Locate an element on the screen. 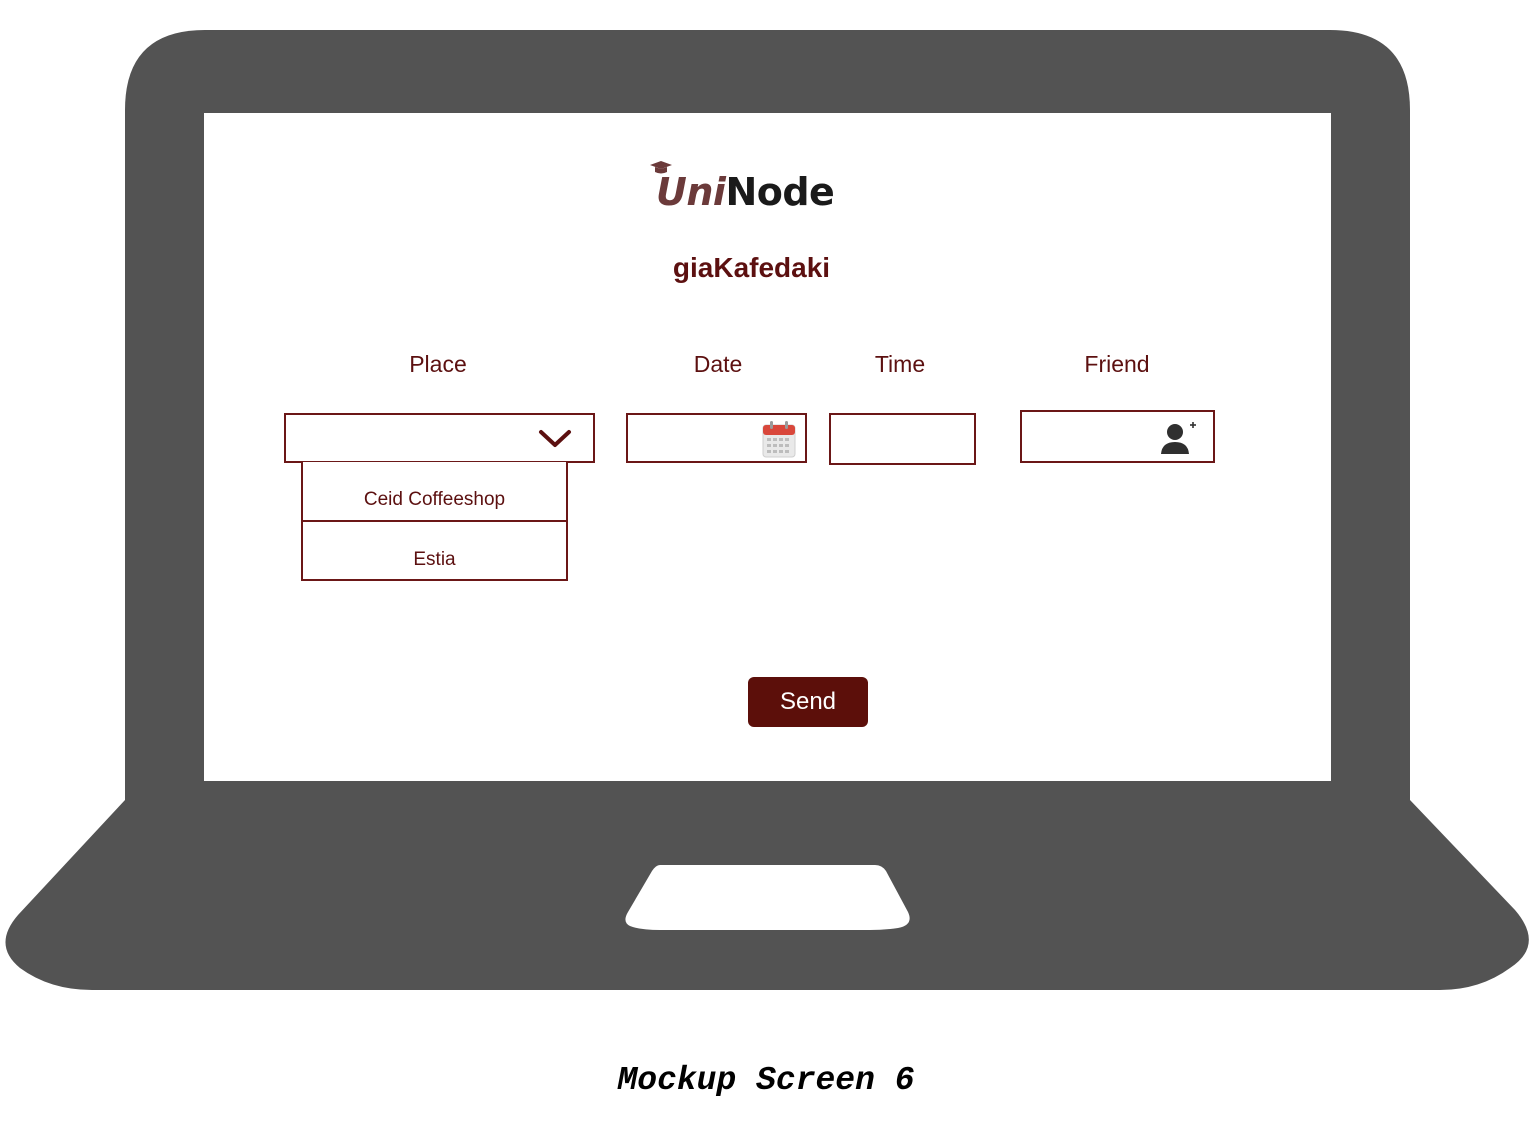 Image resolution: width=1532 pixels, height=1148 pixels. calendar-icon is located at coordinates (779, 439).